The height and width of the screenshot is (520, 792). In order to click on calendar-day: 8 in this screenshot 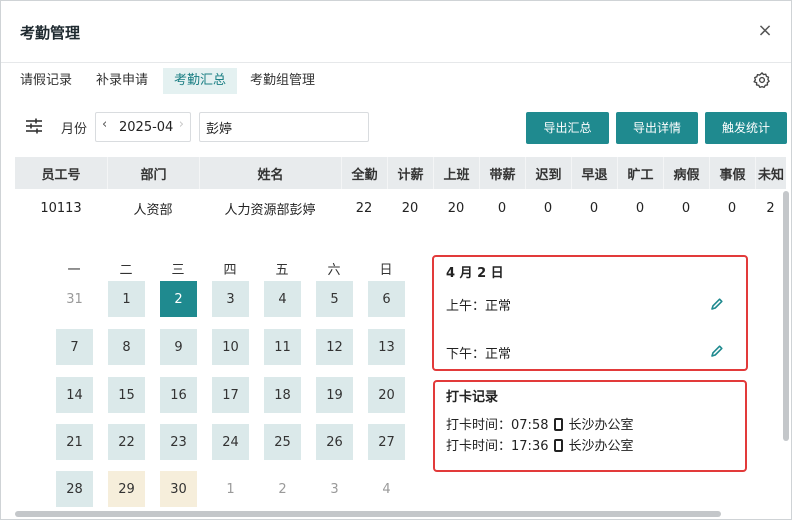, I will do `click(126, 347)`.